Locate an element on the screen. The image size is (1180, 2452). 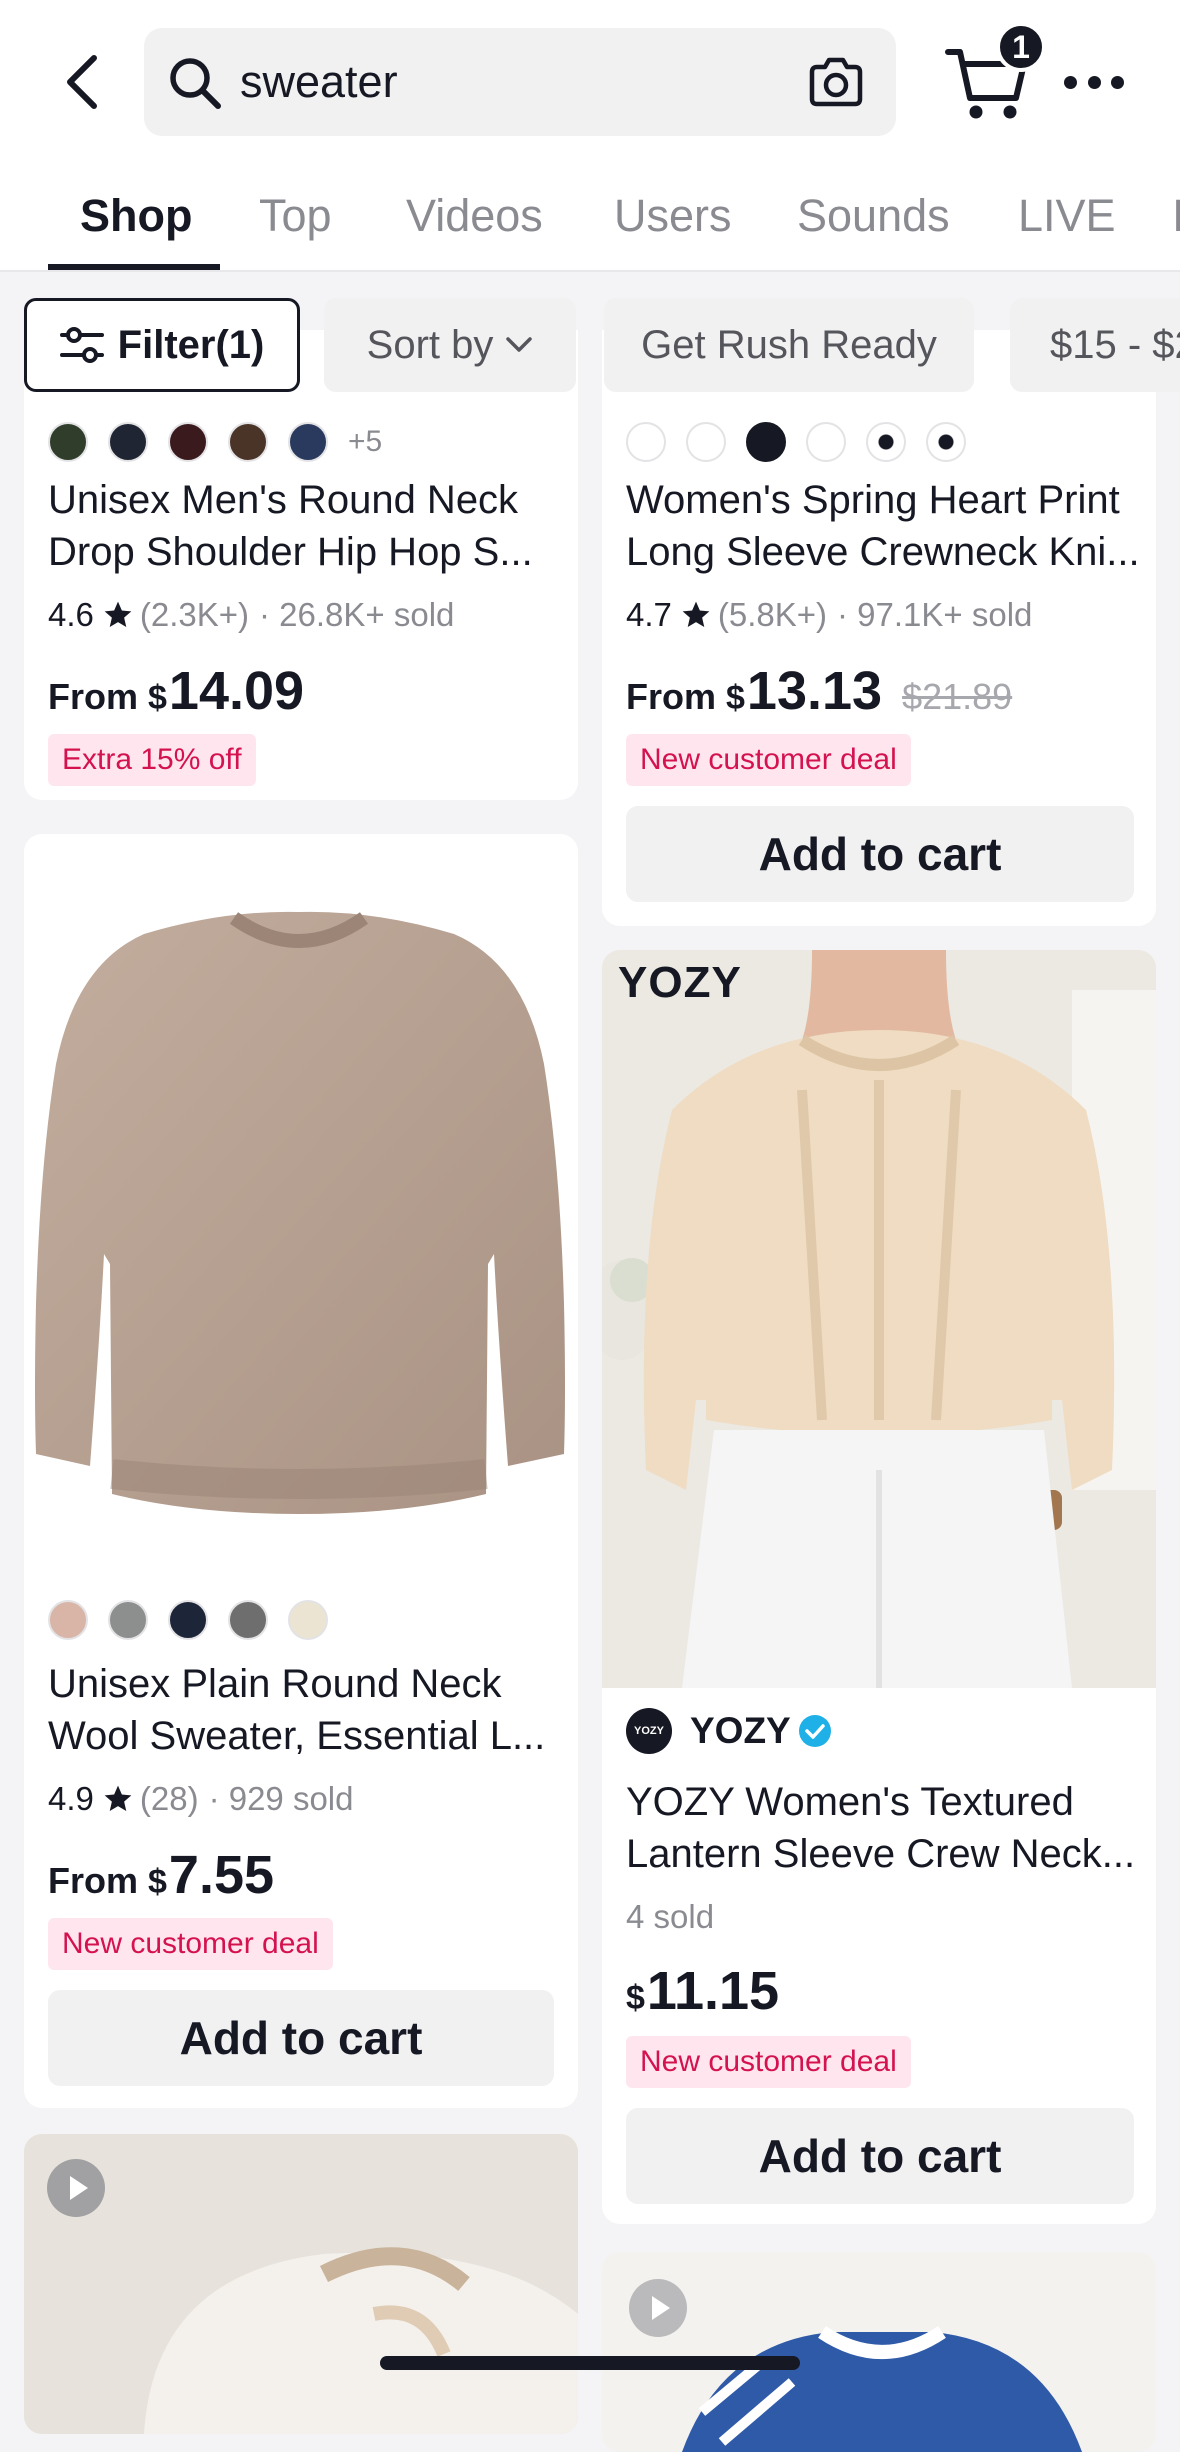
filter-button: Filter(1) is located at coordinates (162, 345).